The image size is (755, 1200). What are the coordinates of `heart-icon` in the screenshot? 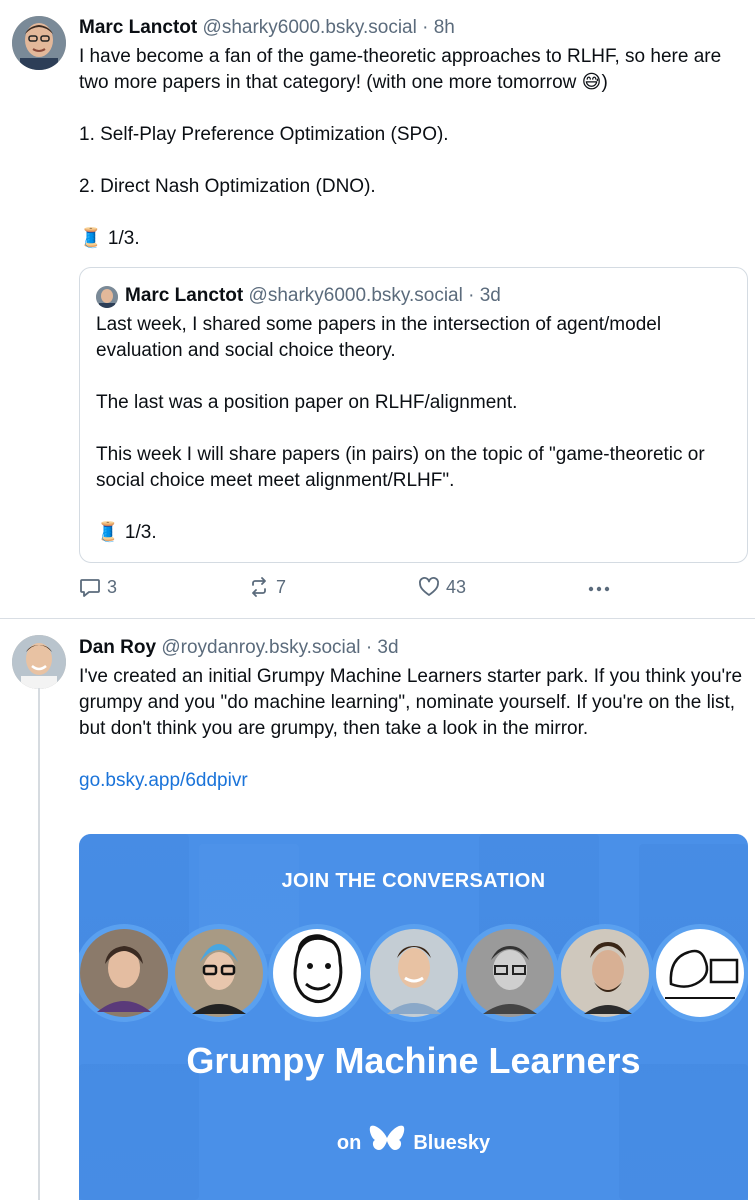 It's located at (429, 587).